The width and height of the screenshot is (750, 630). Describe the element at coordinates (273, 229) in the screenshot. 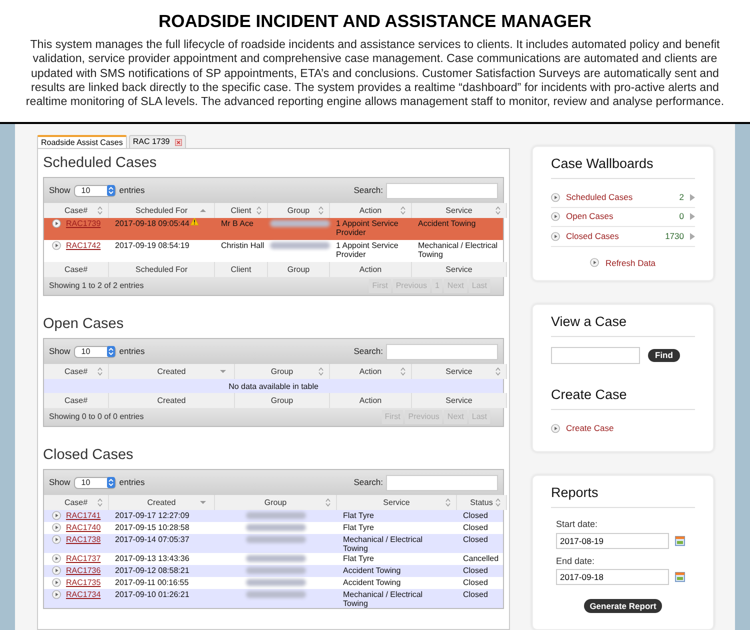

I see `table-row: RAC1739 2017-09-18 09:05:44 Mr B Ace 1 Appoint Service Provider Accident Towing` at that location.